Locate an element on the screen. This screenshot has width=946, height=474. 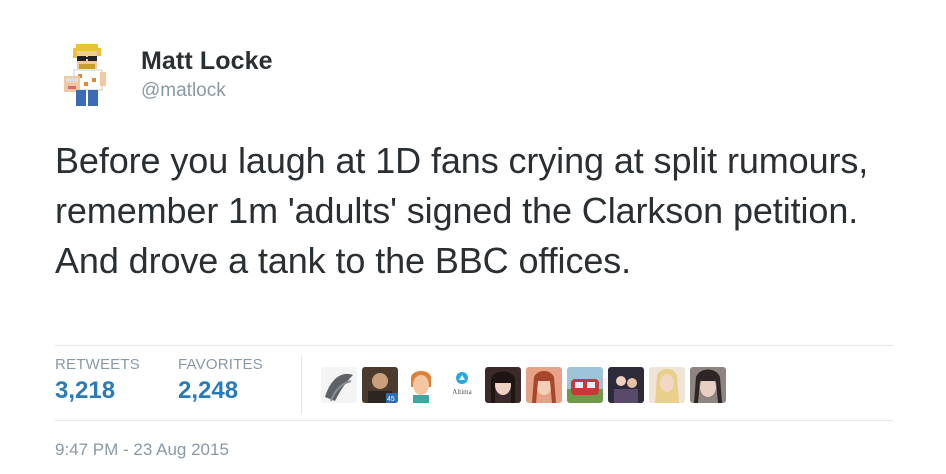
retweets-stat: RETWEETS 3,218 is located at coordinates (97, 380).